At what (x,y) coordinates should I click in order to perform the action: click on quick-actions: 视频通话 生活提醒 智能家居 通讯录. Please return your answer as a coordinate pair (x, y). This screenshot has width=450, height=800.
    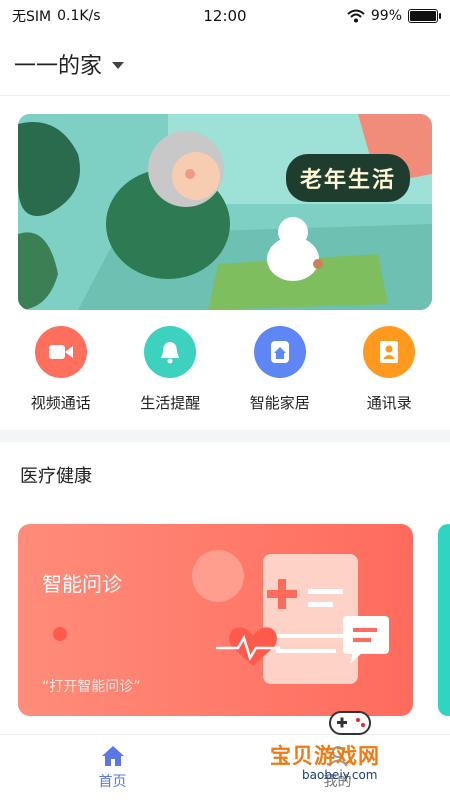
    Looking at the image, I should click on (225, 373).